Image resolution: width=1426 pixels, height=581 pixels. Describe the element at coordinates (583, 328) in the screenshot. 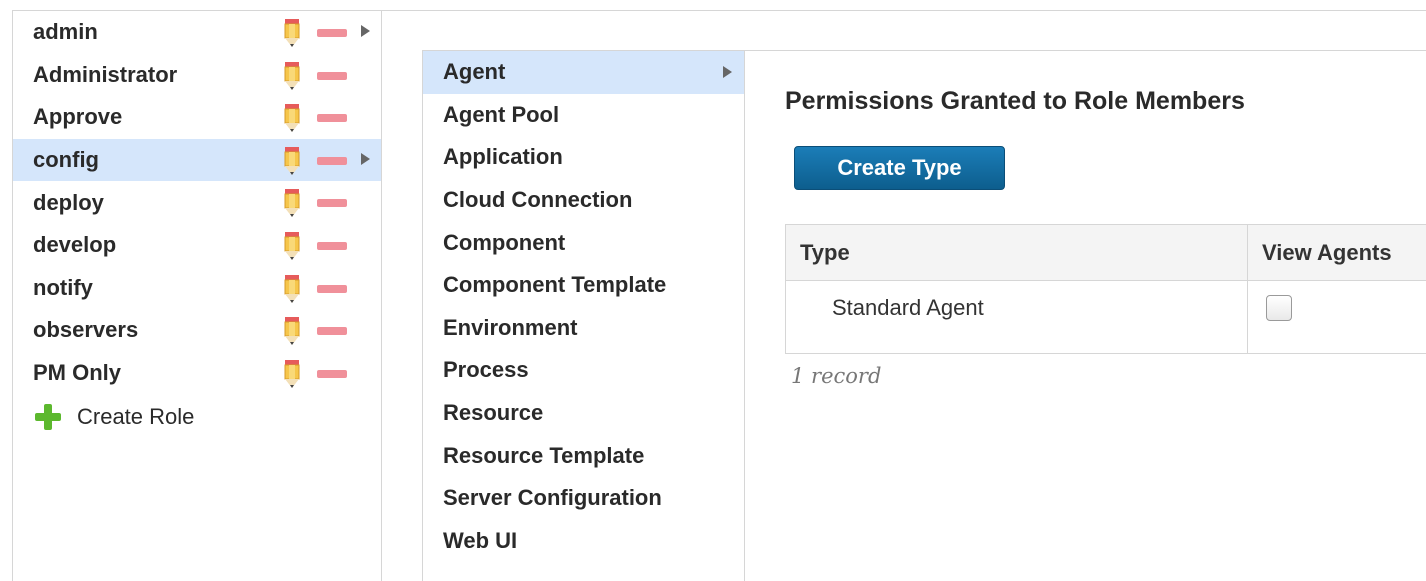

I see `type-item-environment: Environment` at that location.